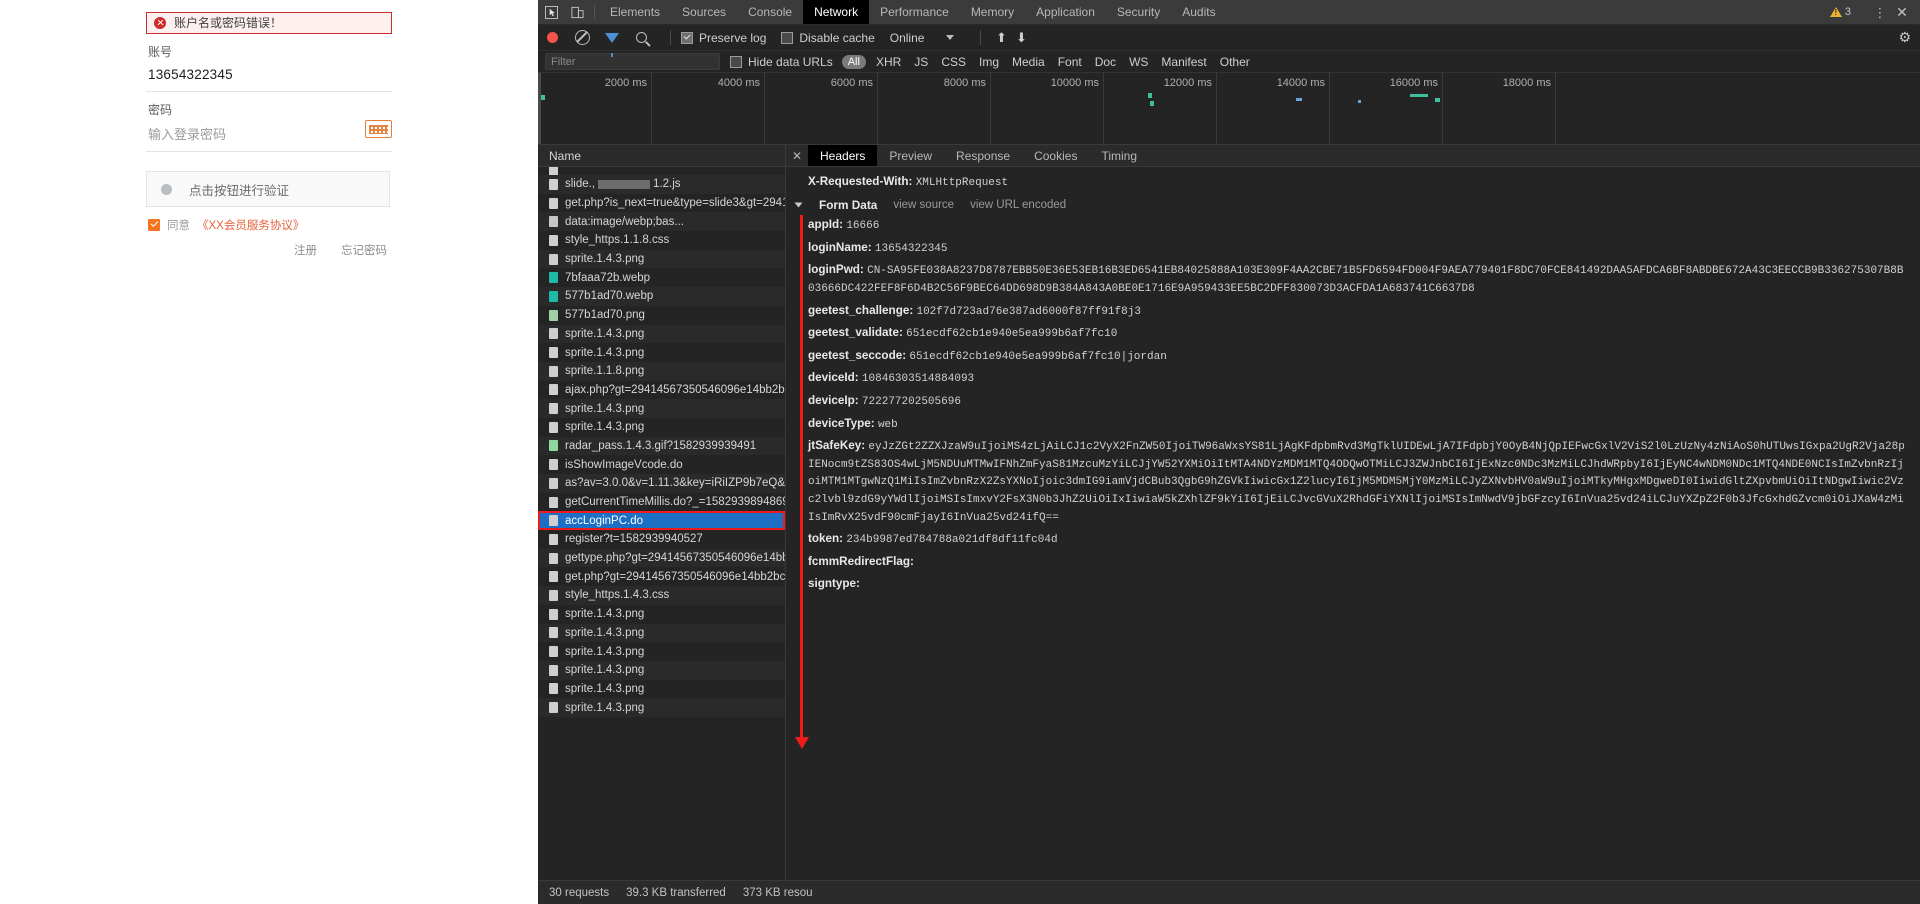 The width and height of the screenshot is (1920, 904). I want to click on tab-sources: Sources, so click(704, 12).